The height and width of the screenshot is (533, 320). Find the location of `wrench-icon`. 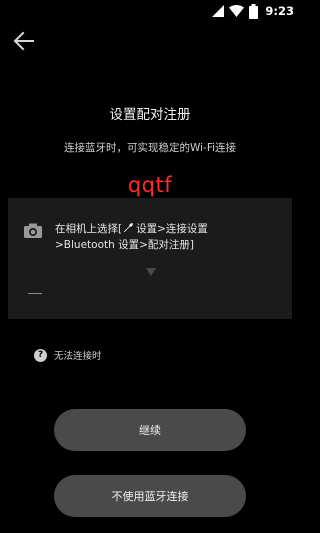

wrench-icon is located at coordinates (129, 227).